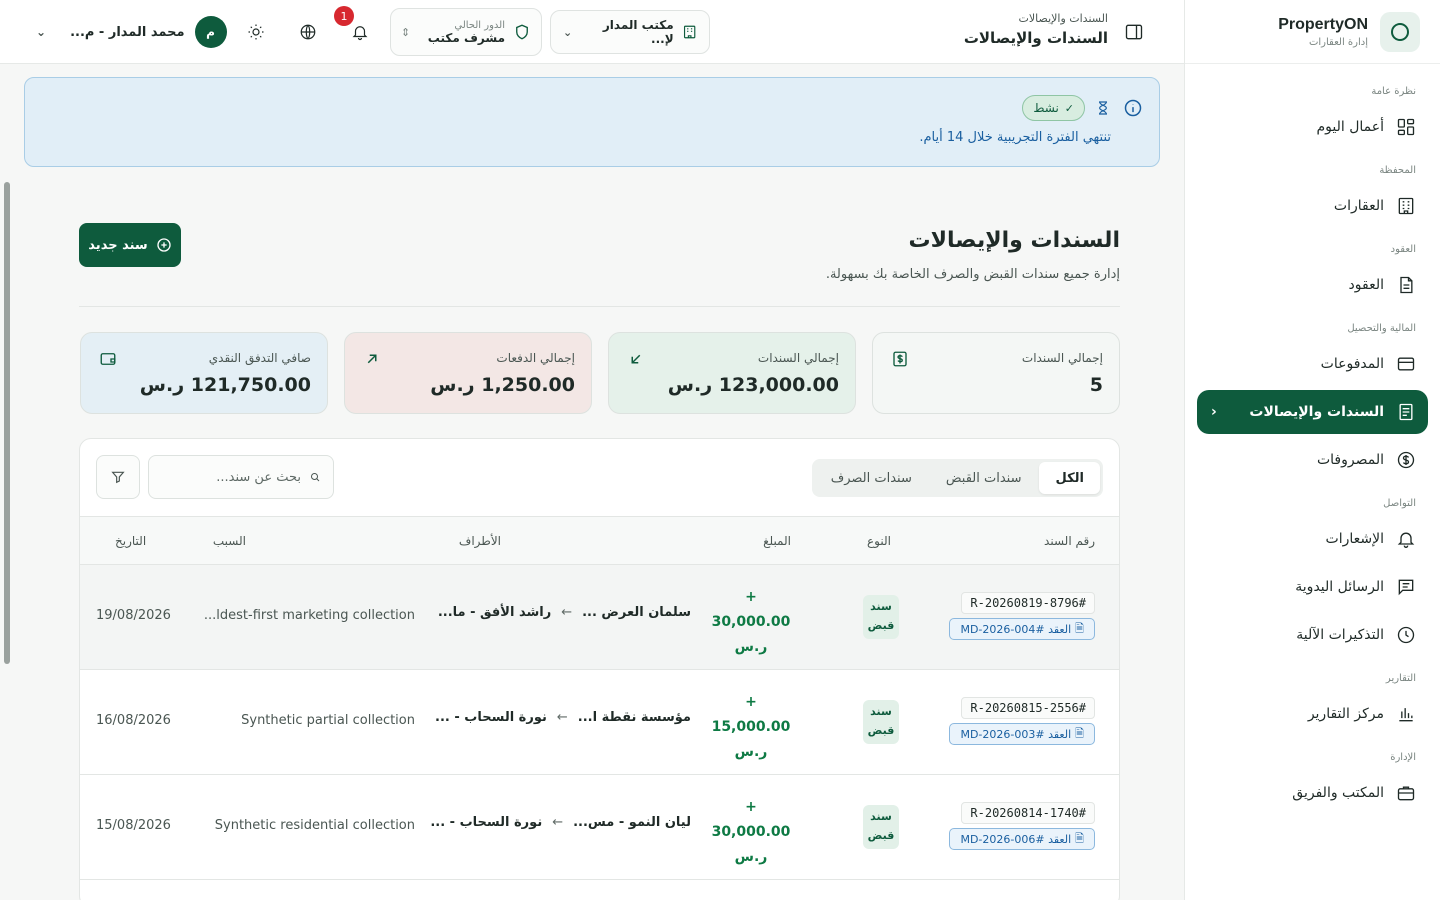 The width and height of the screenshot is (1440, 900). I want to click on user-menu: م محمد المدار - م... ⌄, so click(131, 32).